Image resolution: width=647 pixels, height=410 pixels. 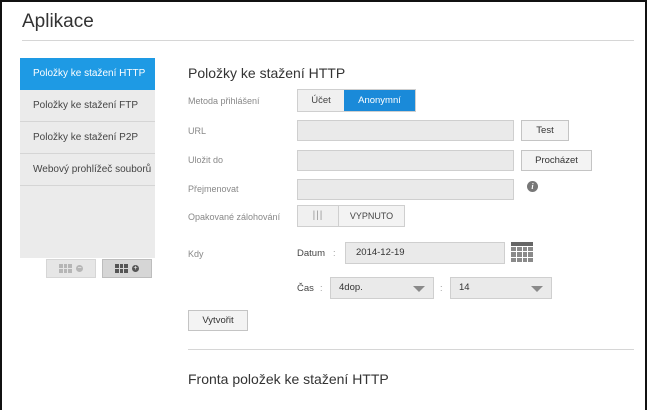 What do you see at coordinates (556, 160) in the screenshot?
I see `browse-button: Procházet` at bounding box center [556, 160].